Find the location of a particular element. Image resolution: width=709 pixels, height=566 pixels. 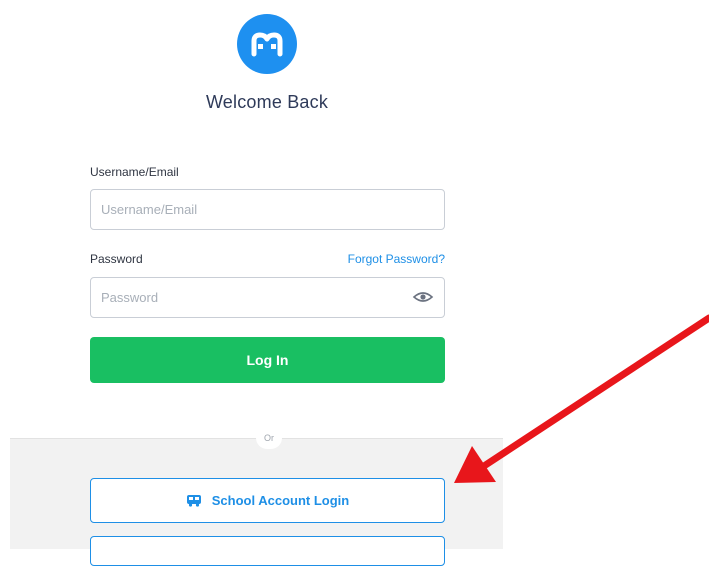

or-divider: Or is located at coordinates (269, 438).